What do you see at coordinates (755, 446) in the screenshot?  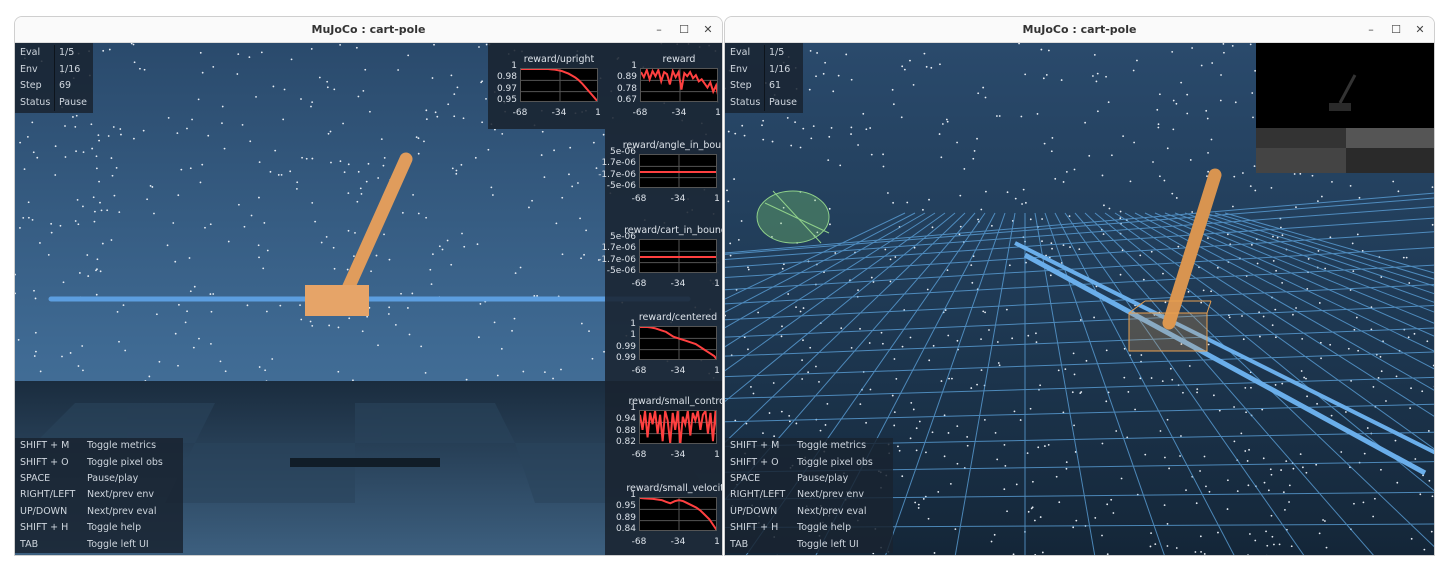 I see `shortcut-key: SHIFT + M` at bounding box center [755, 446].